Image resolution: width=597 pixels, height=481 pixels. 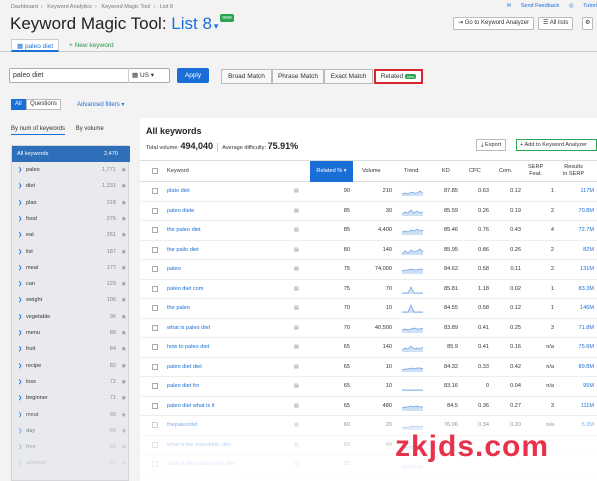 I want to click on results-value: 75.6M, so click(x=581, y=347).